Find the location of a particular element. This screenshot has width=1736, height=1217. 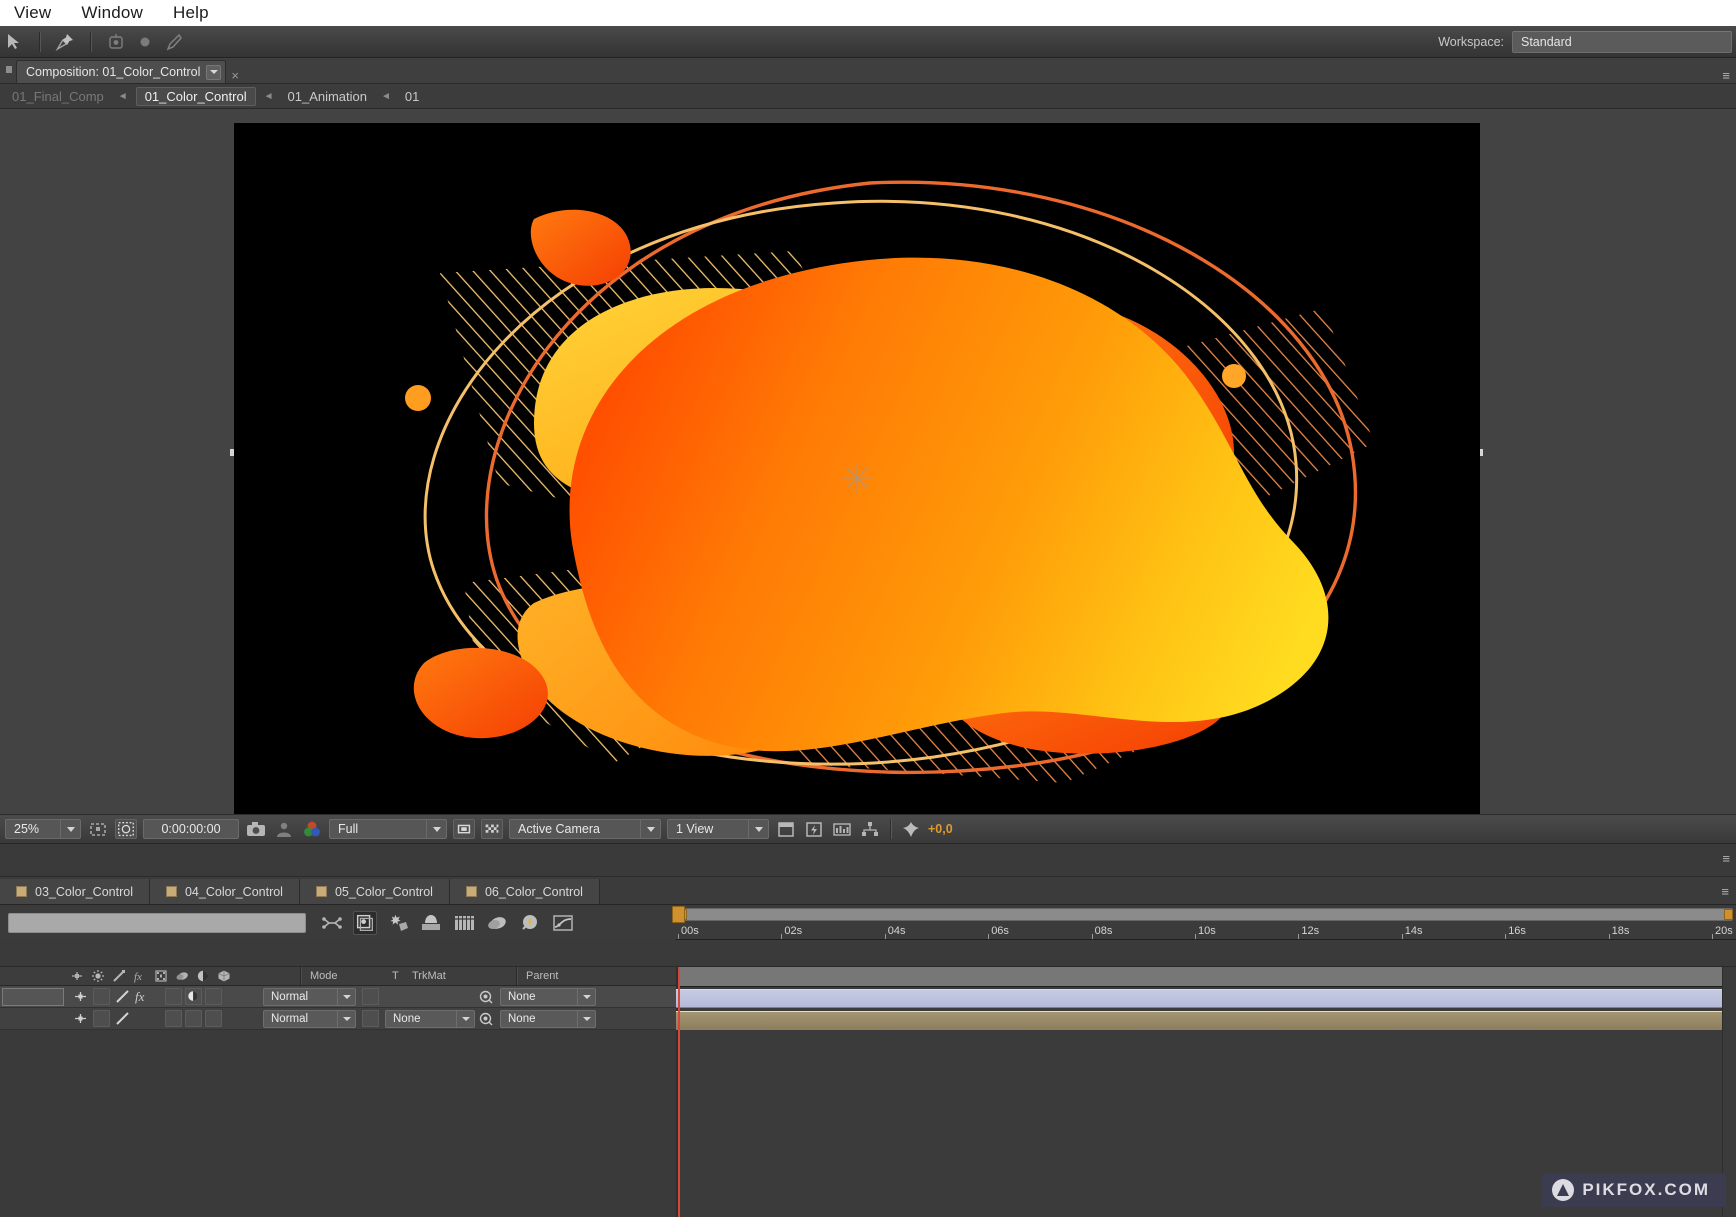

toggle-mask-icon is located at coordinates (126, 829).